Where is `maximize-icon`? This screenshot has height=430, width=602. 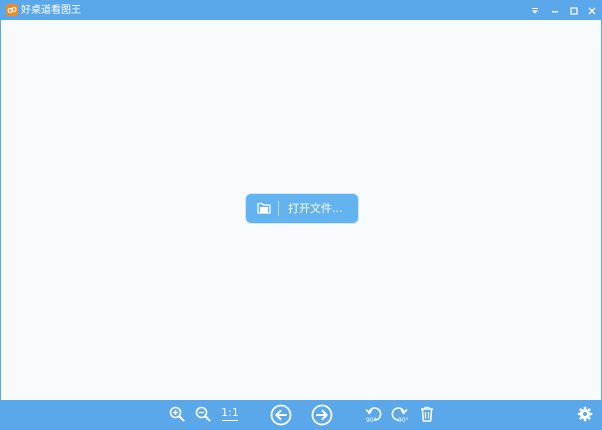
maximize-icon is located at coordinates (574, 10).